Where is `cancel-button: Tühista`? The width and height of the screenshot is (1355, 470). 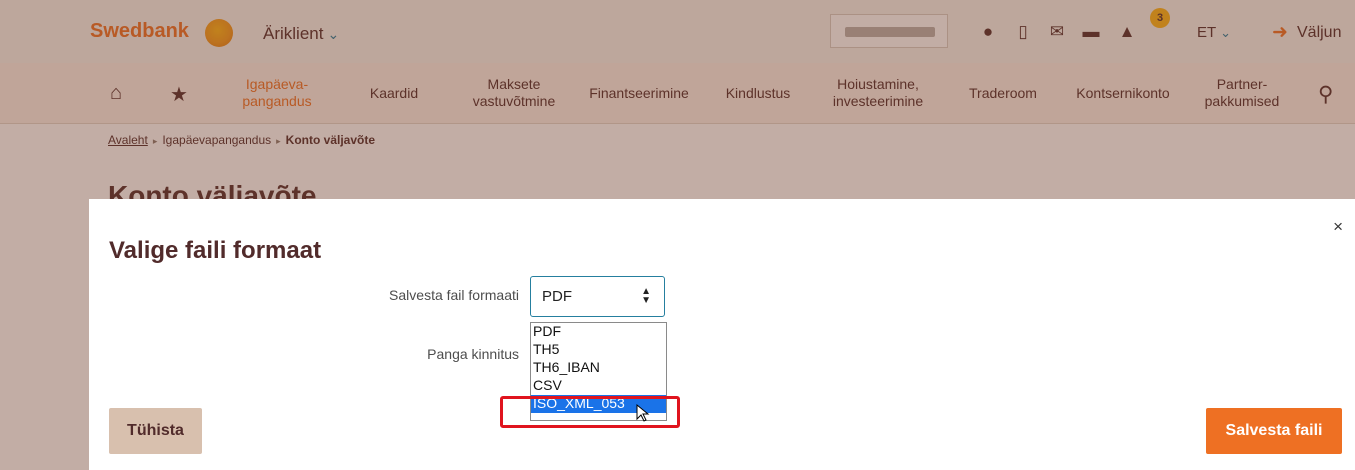
cancel-button: Tühista is located at coordinates (155, 431).